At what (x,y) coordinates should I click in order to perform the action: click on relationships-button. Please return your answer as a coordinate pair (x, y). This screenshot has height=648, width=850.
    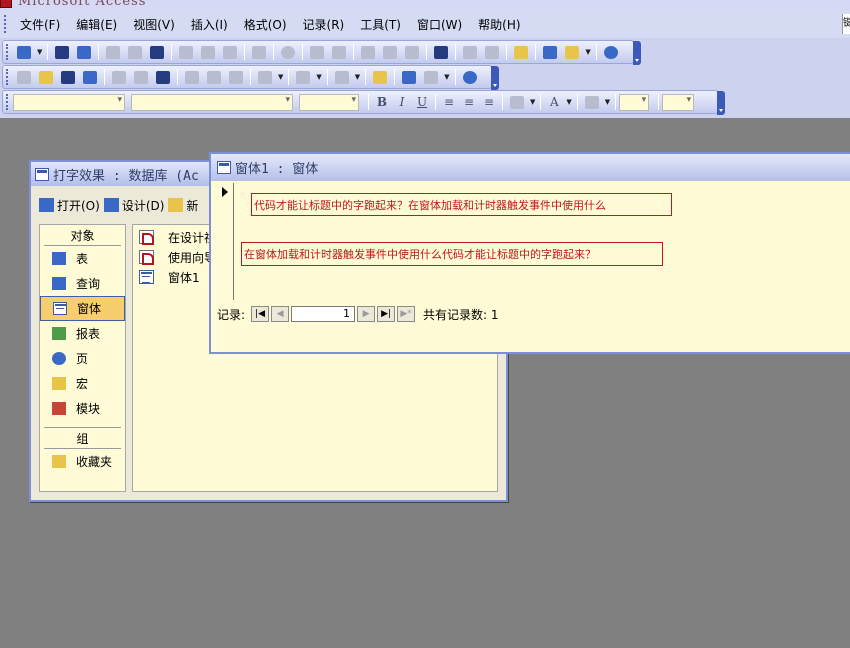
    Looking at the image, I should click on (409, 77).